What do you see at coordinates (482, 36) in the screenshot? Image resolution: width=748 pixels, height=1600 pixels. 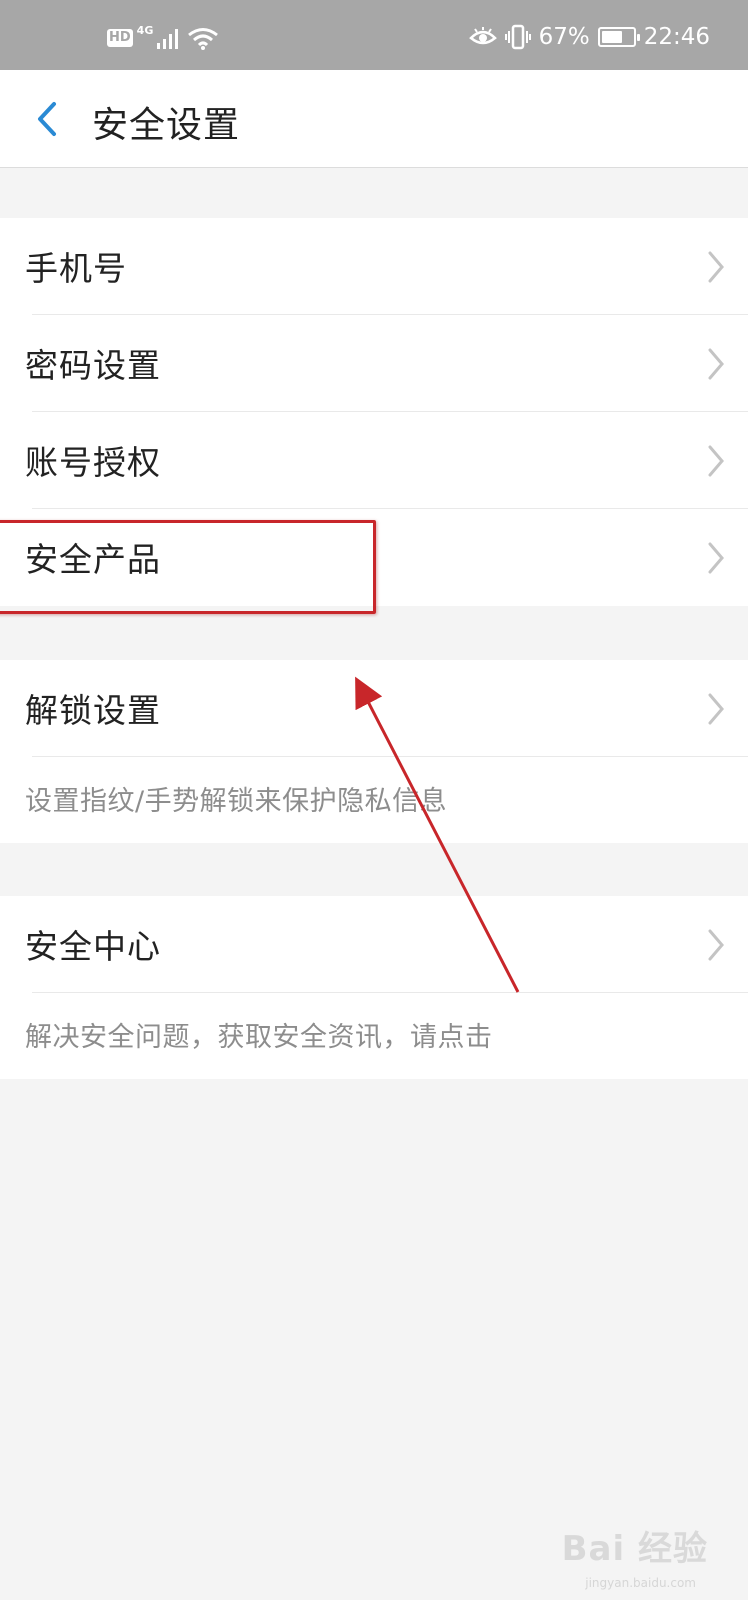 I see `eye-icon` at bounding box center [482, 36].